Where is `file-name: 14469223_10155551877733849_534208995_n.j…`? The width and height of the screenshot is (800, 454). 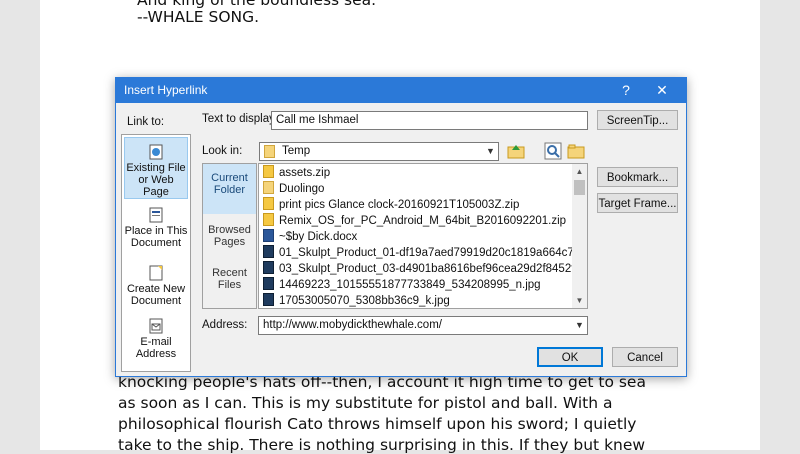
file-name: 14469223_10155551877733849_534208995_n.j… is located at coordinates (410, 285).